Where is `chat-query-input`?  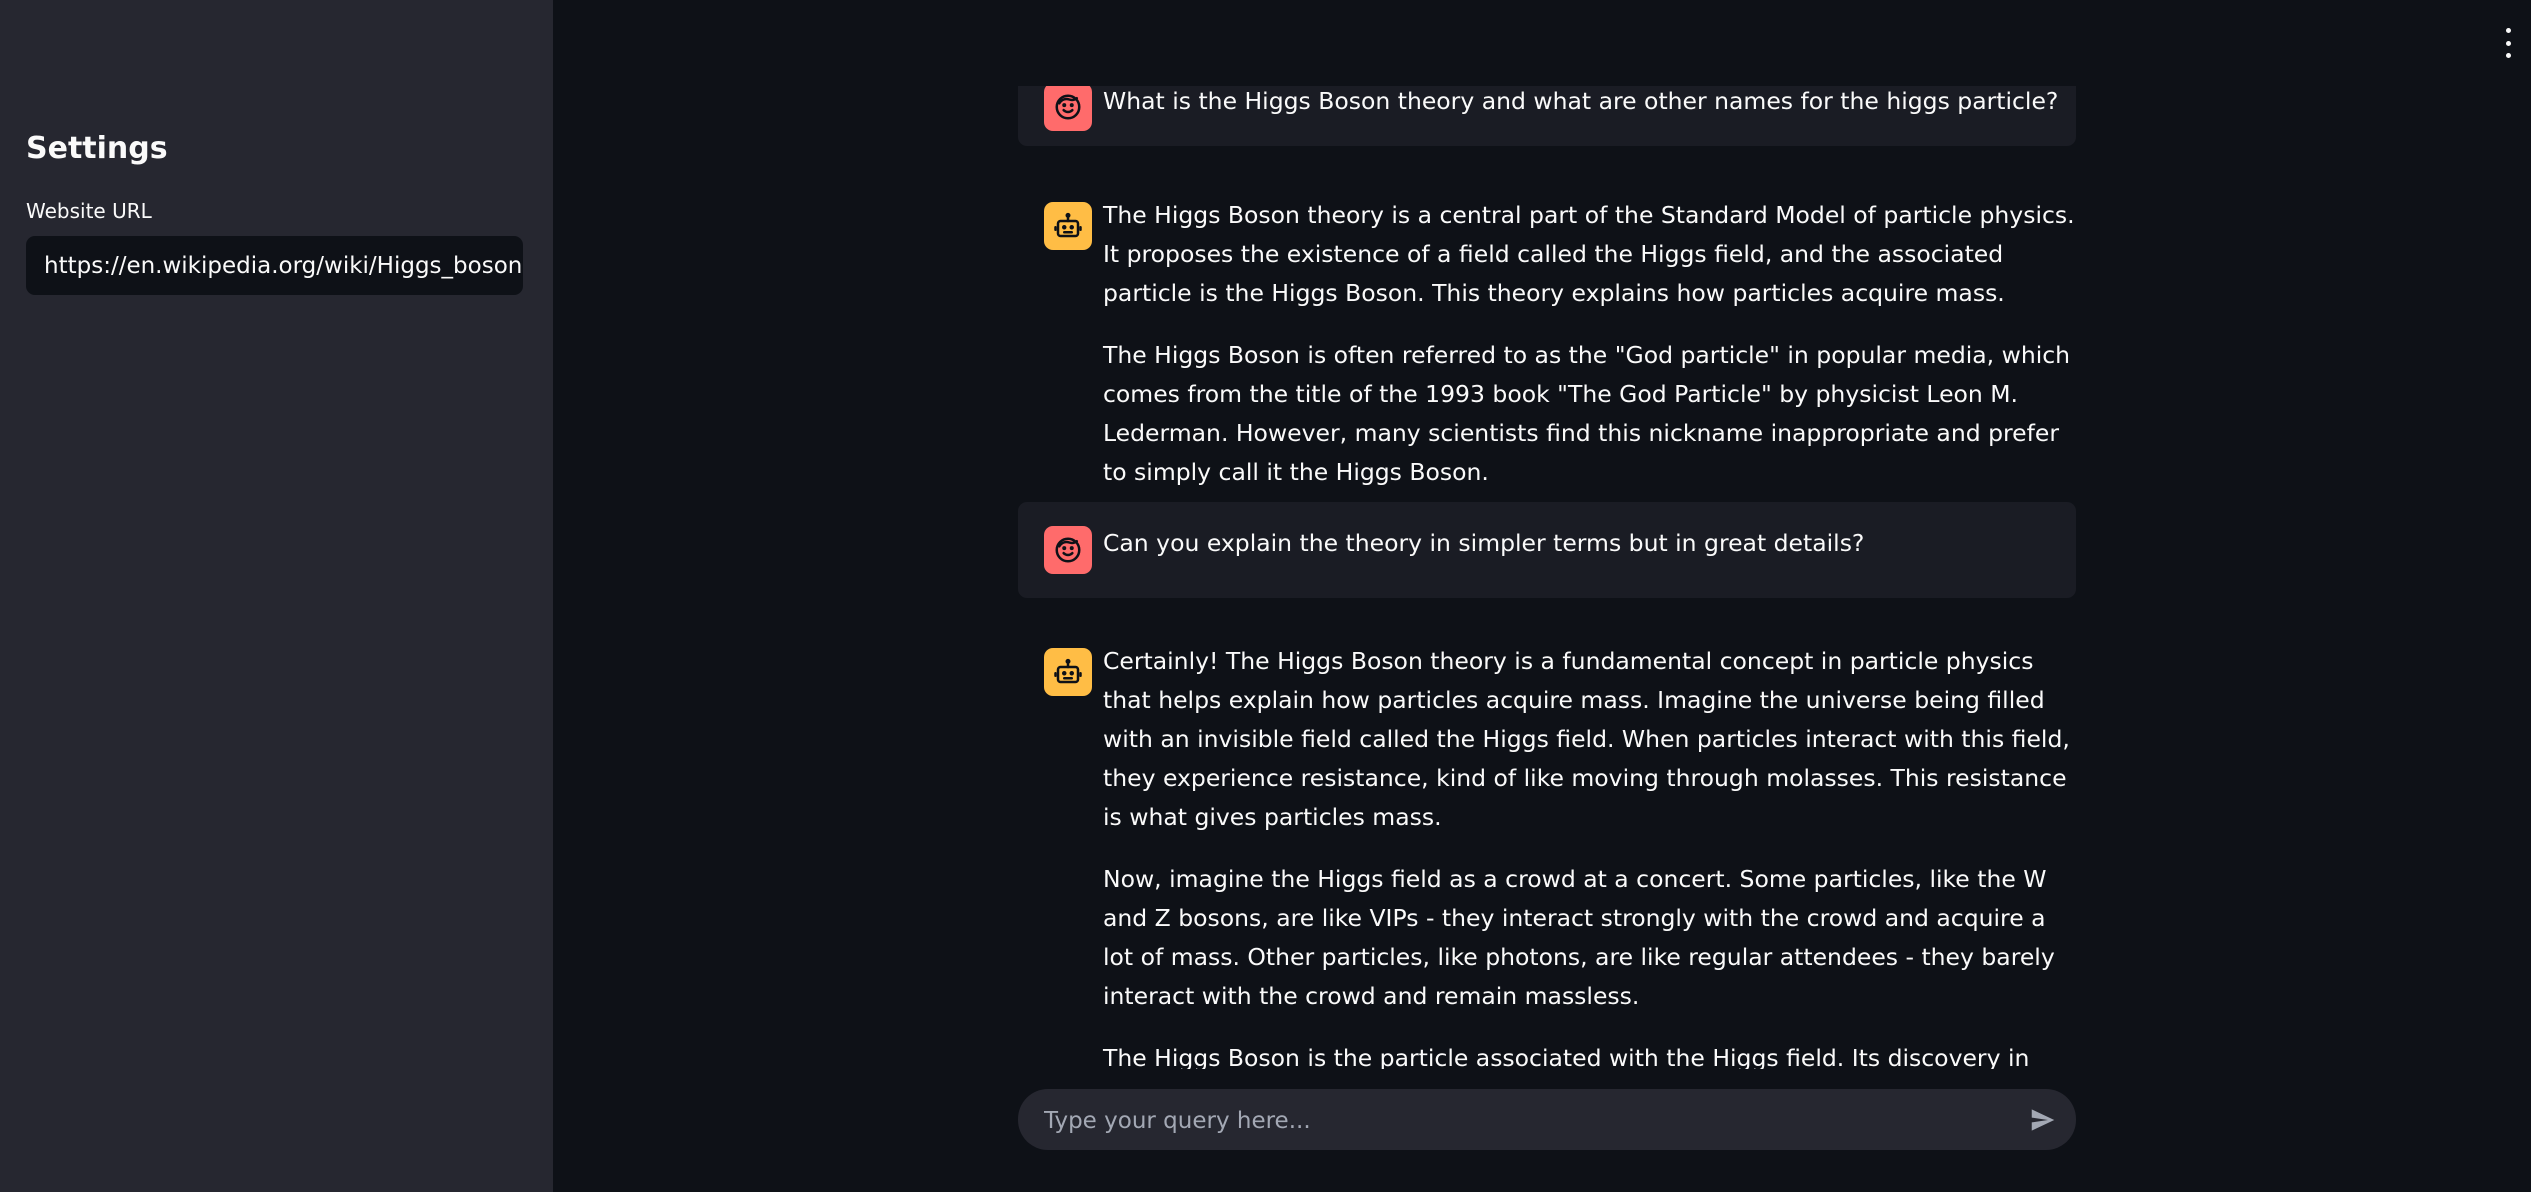
chat-query-input is located at coordinates (1524, 1120).